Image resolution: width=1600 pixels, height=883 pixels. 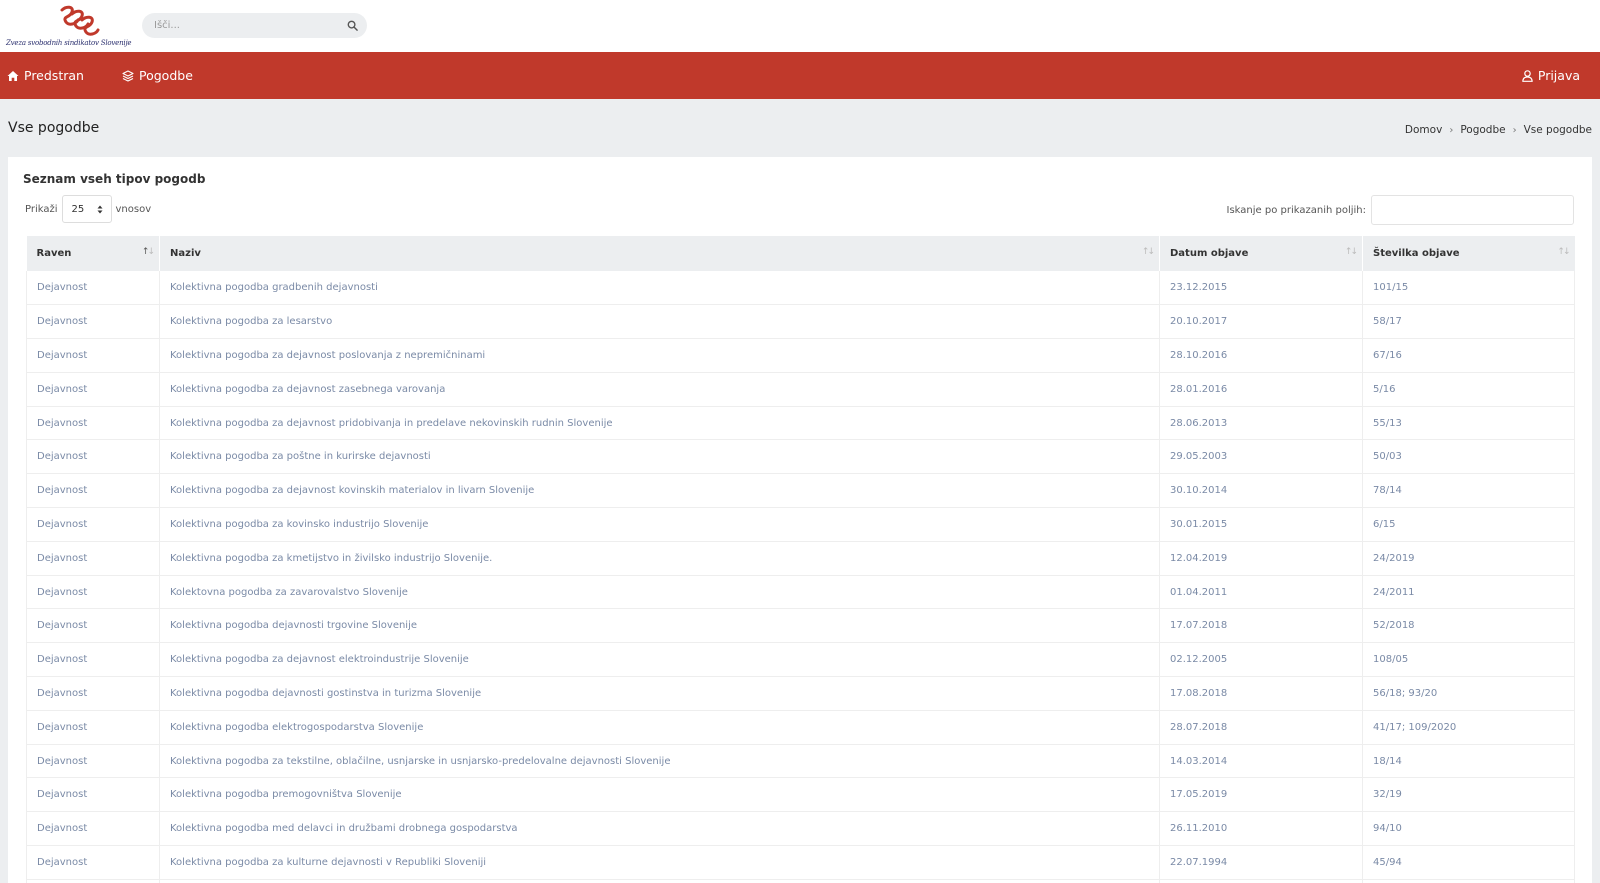 I want to click on cell-number: 41/17; 109/2020, so click(x=1468, y=727).